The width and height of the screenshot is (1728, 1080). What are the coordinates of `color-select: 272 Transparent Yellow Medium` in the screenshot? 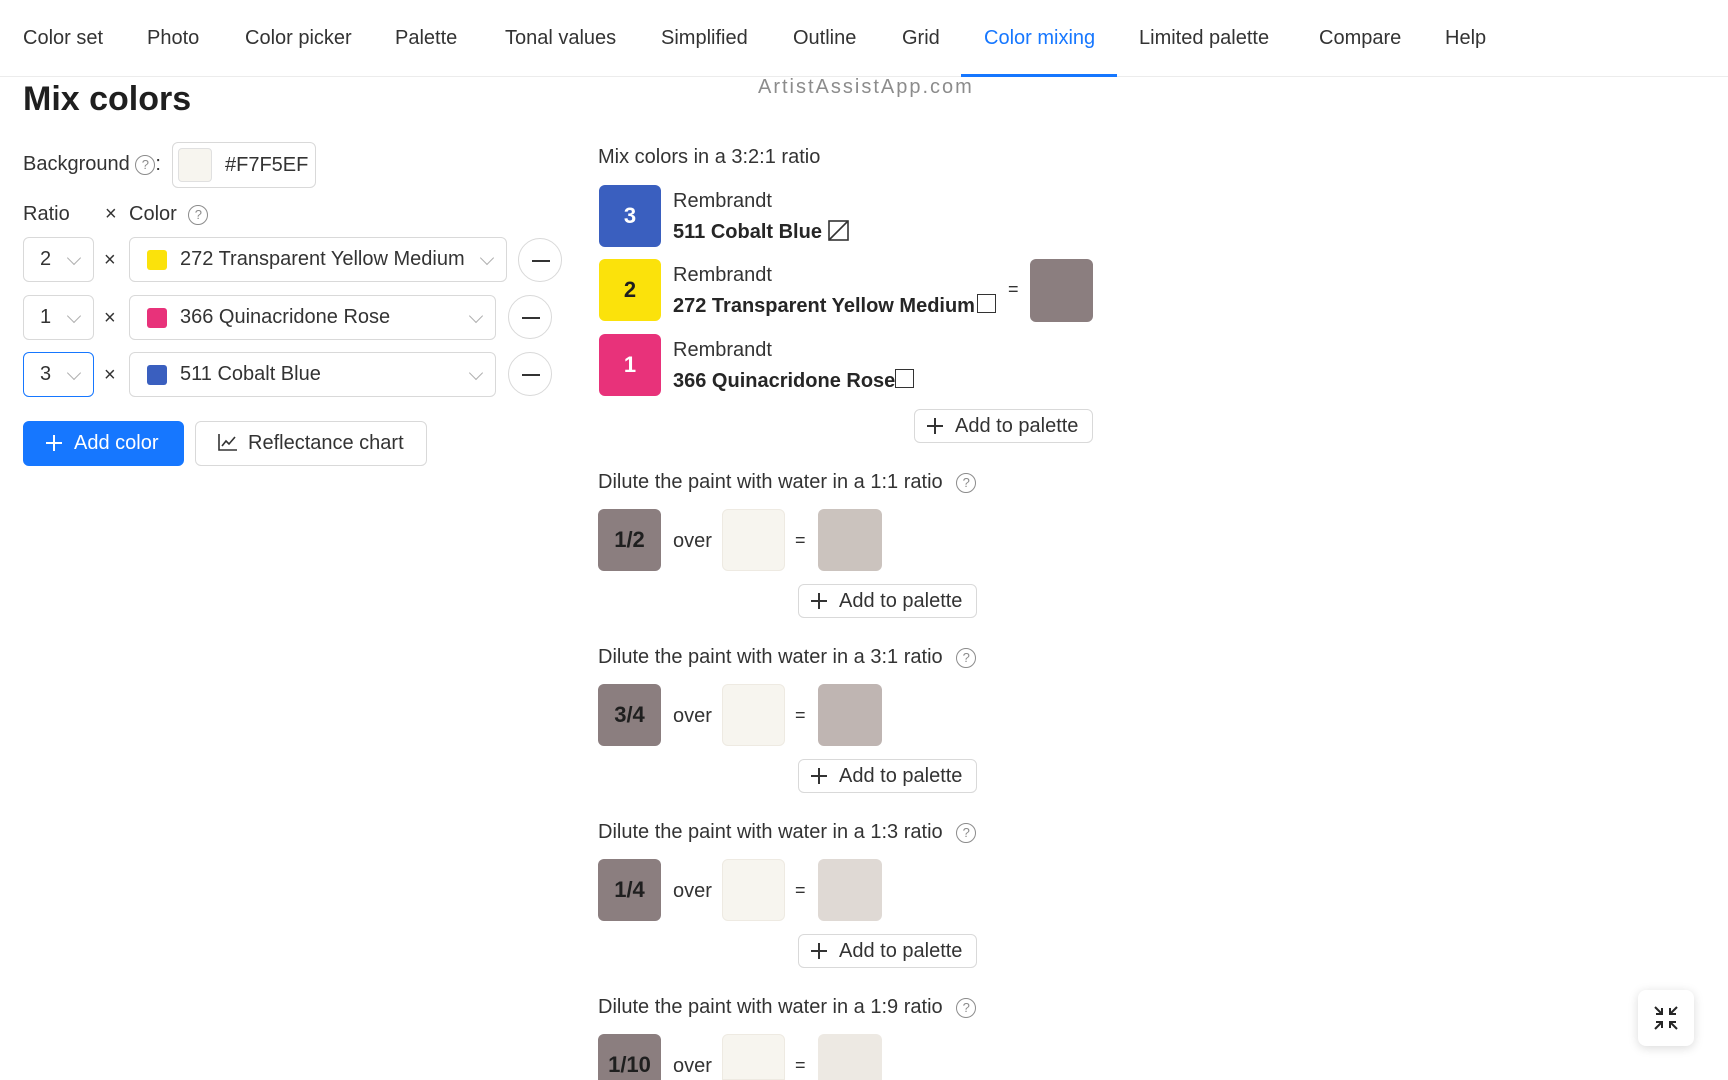 It's located at (318, 259).